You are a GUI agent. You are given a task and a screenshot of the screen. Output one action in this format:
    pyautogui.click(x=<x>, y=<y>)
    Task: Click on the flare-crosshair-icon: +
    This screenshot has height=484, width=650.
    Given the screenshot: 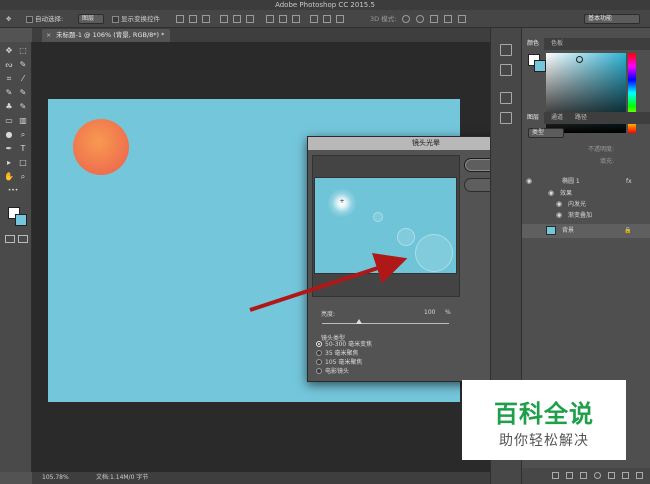 What is the action you would take?
    pyautogui.click(x=342, y=202)
    